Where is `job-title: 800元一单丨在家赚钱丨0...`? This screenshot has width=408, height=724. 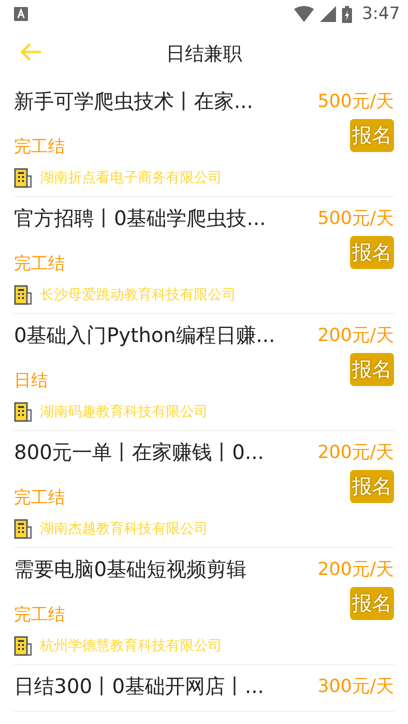 job-title: 800元一单丨在家赚钱丨0... is located at coordinates (162, 452).